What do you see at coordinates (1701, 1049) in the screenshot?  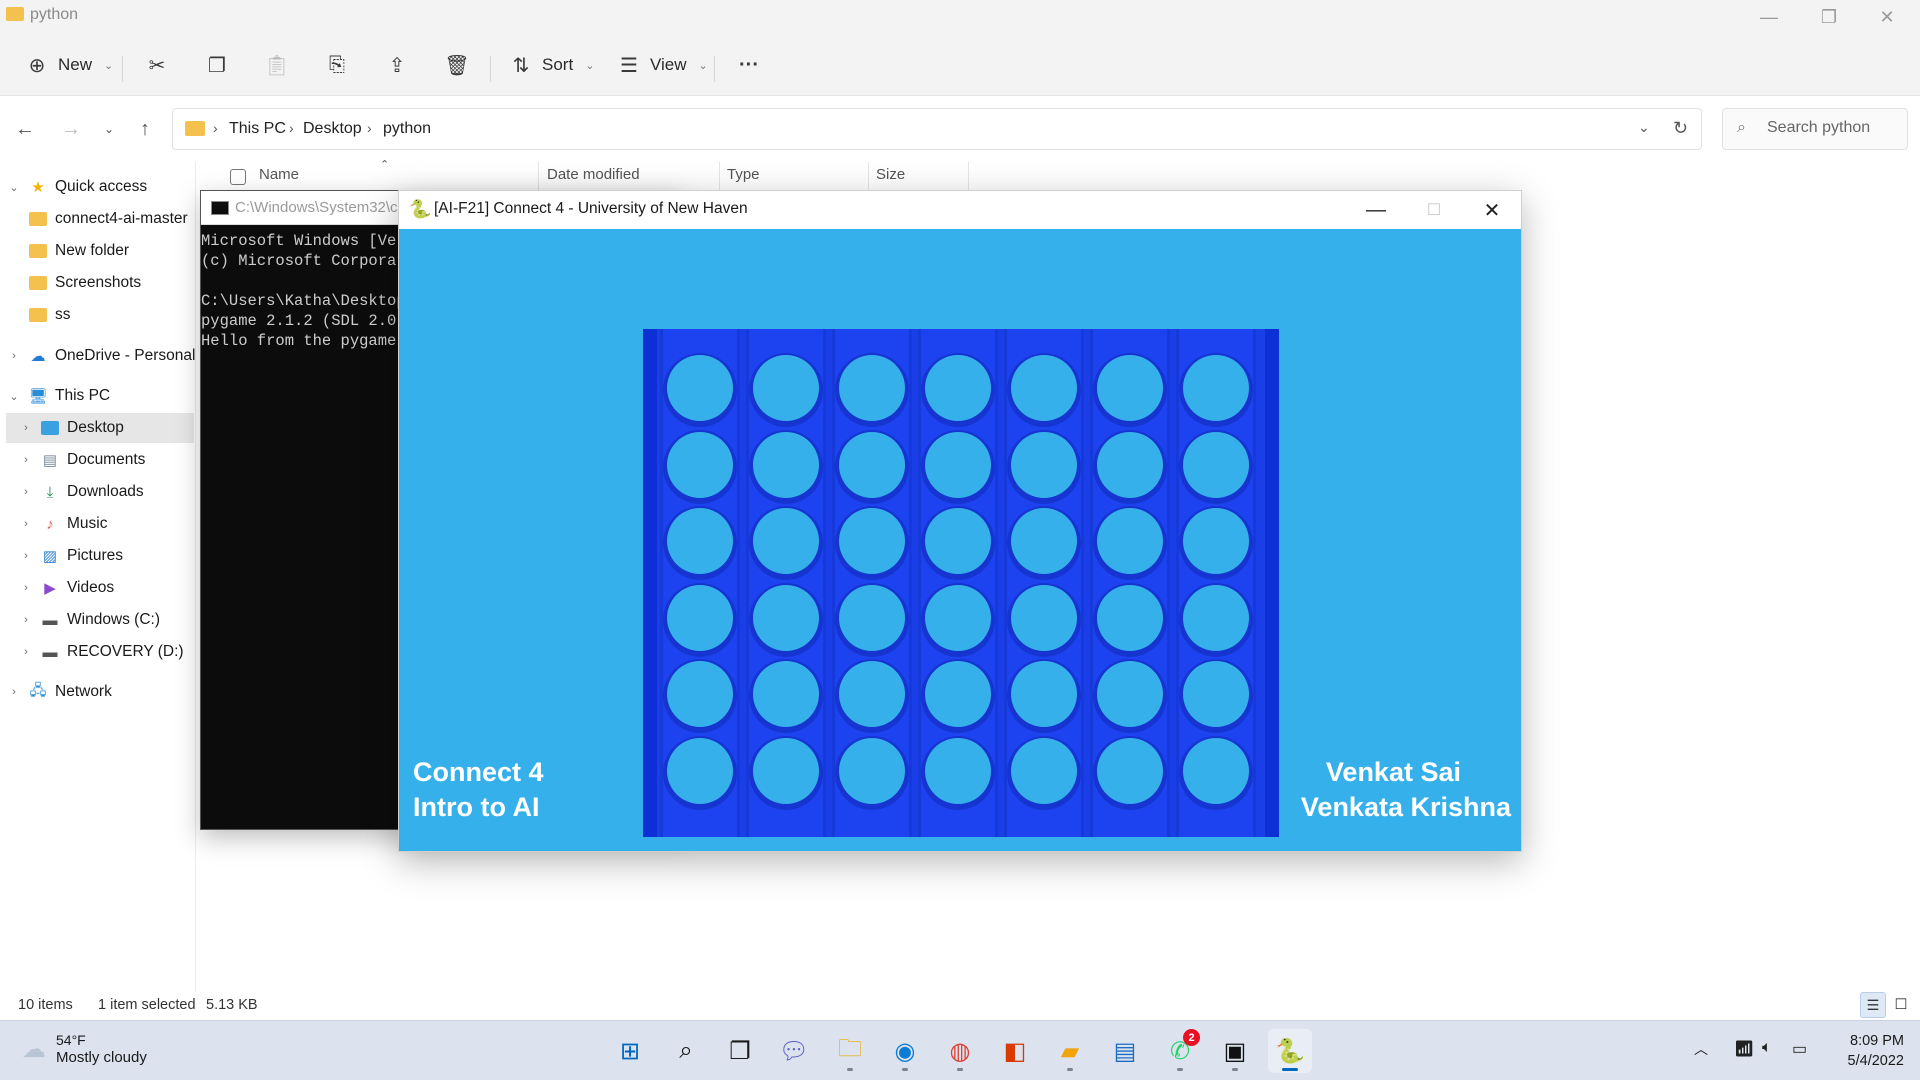 I see `show-hidden-icons-chevron-icon: ︿` at bounding box center [1701, 1049].